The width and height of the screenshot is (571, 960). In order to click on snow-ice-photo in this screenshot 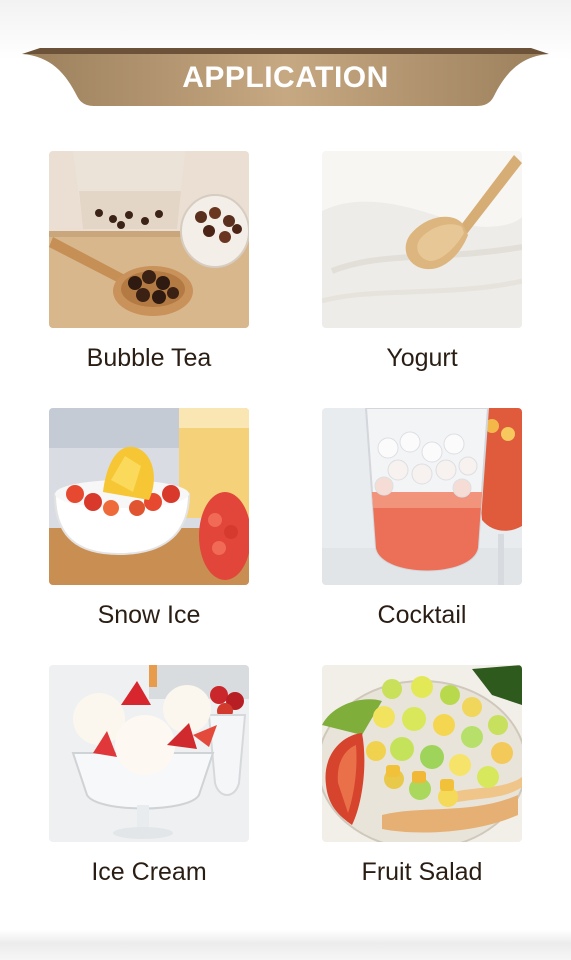, I will do `click(149, 496)`.